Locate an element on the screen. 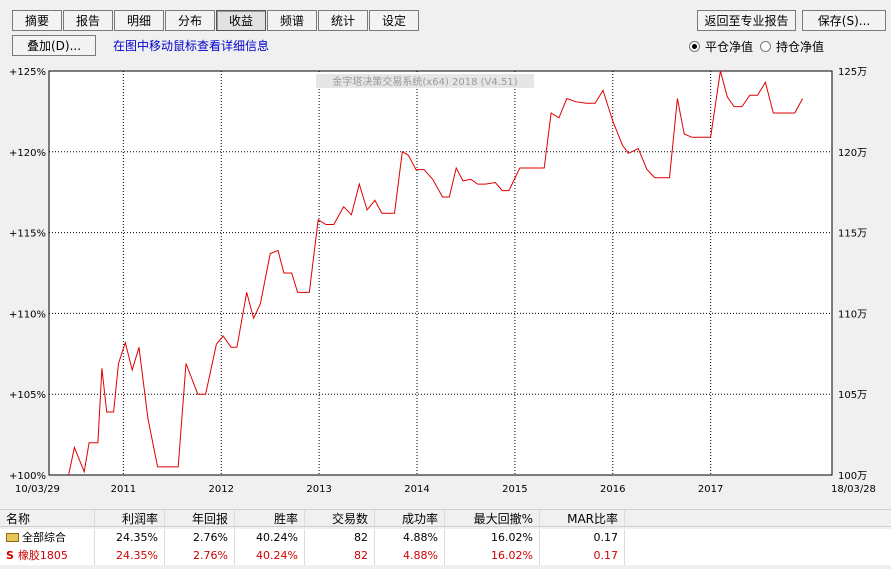  table-header-row: 名称 利润率 年回报 胜率 交易数 成功率 最大回撤% MAR比率 is located at coordinates (445, 518).